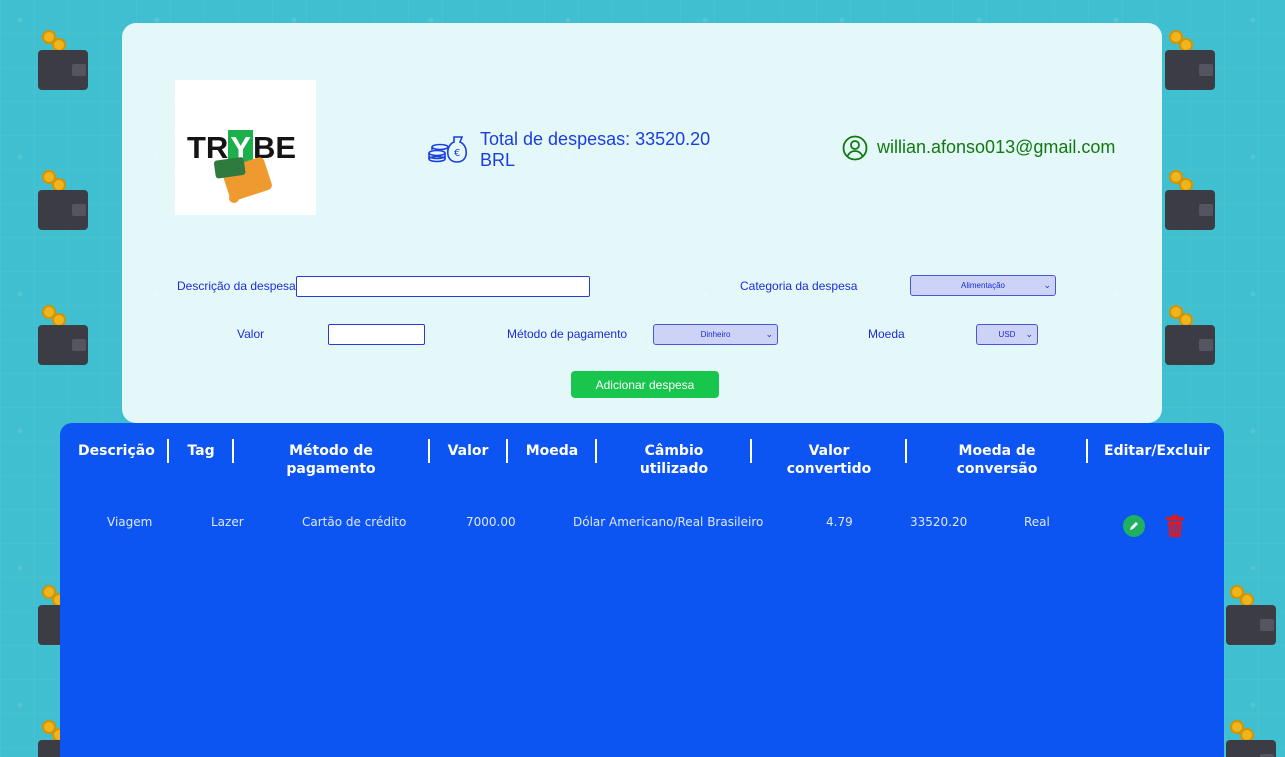  I want to click on header-tag: Tag, so click(201, 451).